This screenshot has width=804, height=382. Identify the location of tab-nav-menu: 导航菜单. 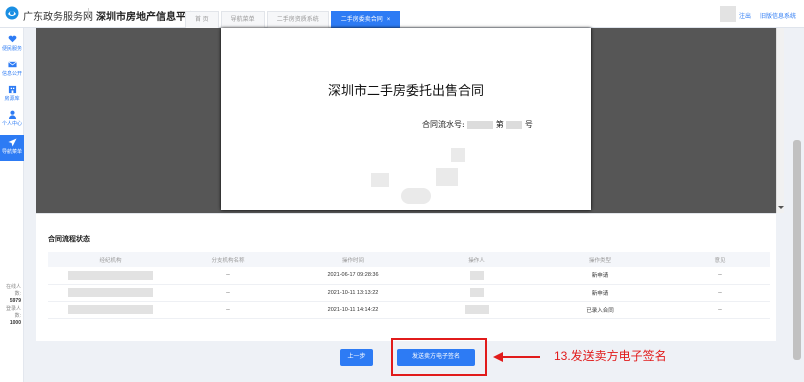
(242, 19).